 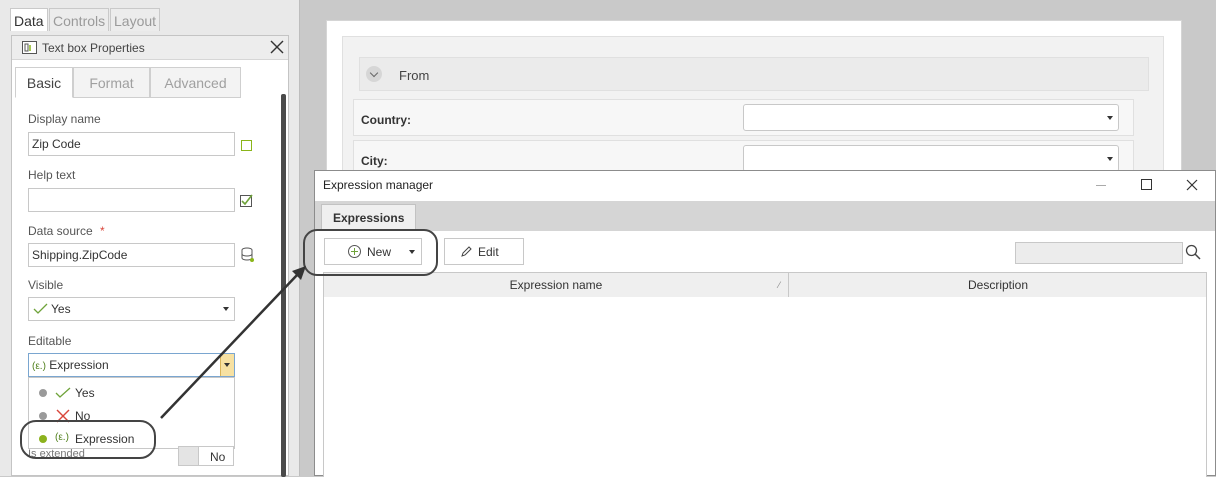 I want to click on plus-icon, so click(x=354, y=251).